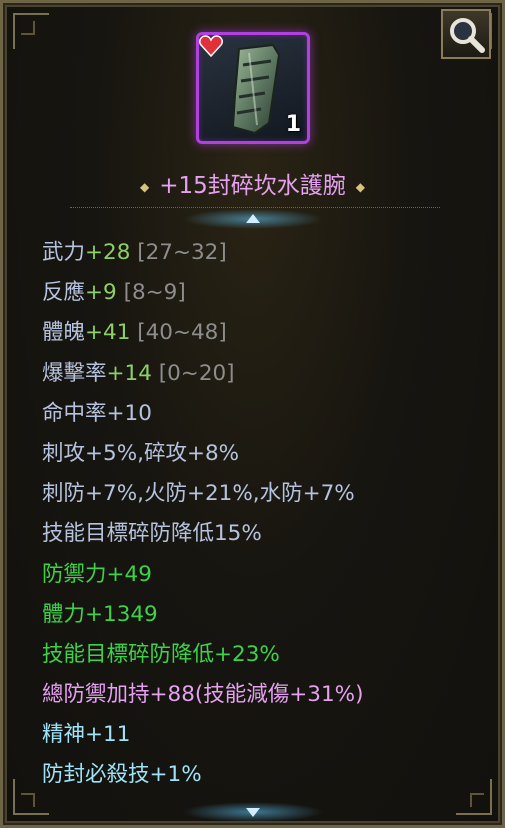 The height and width of the screenshot is (828, 505). What do you see at coordinates (211, 46) in the screenshot?
I see `heart-icon` at bounding box center [211, 46].